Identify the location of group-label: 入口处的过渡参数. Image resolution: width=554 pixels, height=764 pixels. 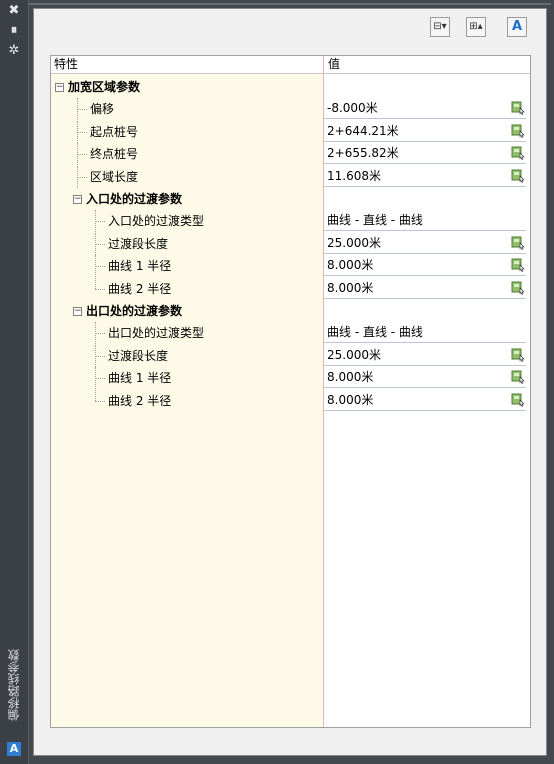
(134, 199).